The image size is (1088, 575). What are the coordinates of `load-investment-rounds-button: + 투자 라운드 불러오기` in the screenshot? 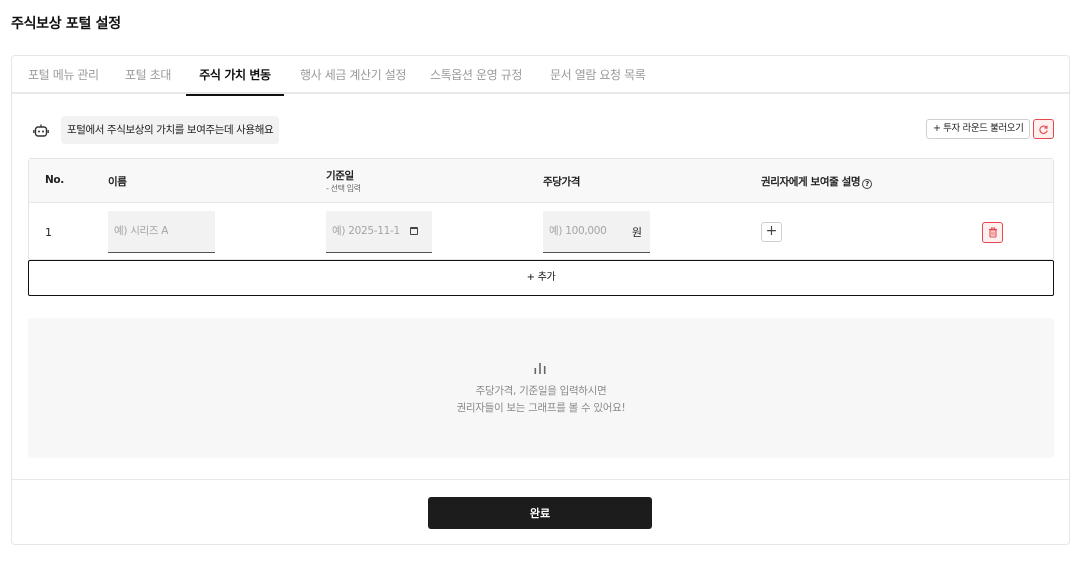 It's located at (978, 129).